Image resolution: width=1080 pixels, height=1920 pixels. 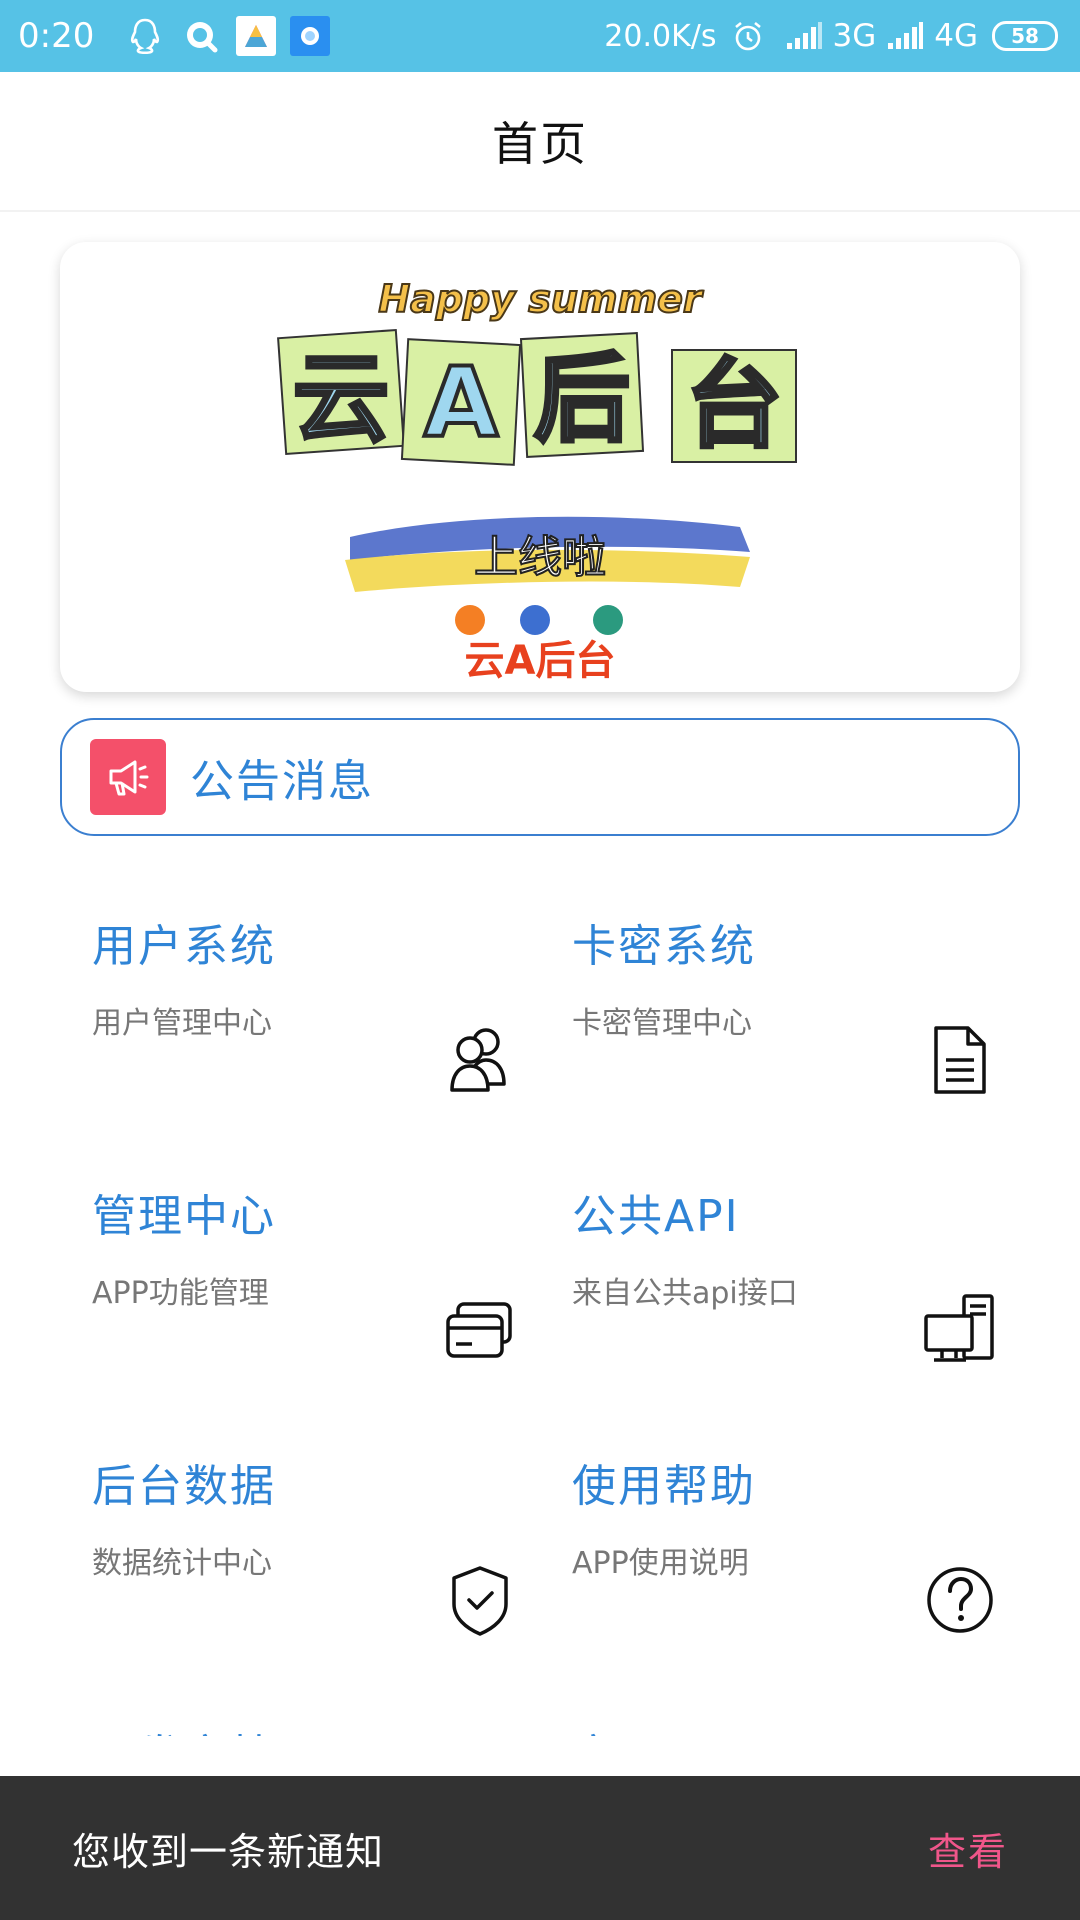 I want to click on megaphone-icon, so click(x=128, y=777).